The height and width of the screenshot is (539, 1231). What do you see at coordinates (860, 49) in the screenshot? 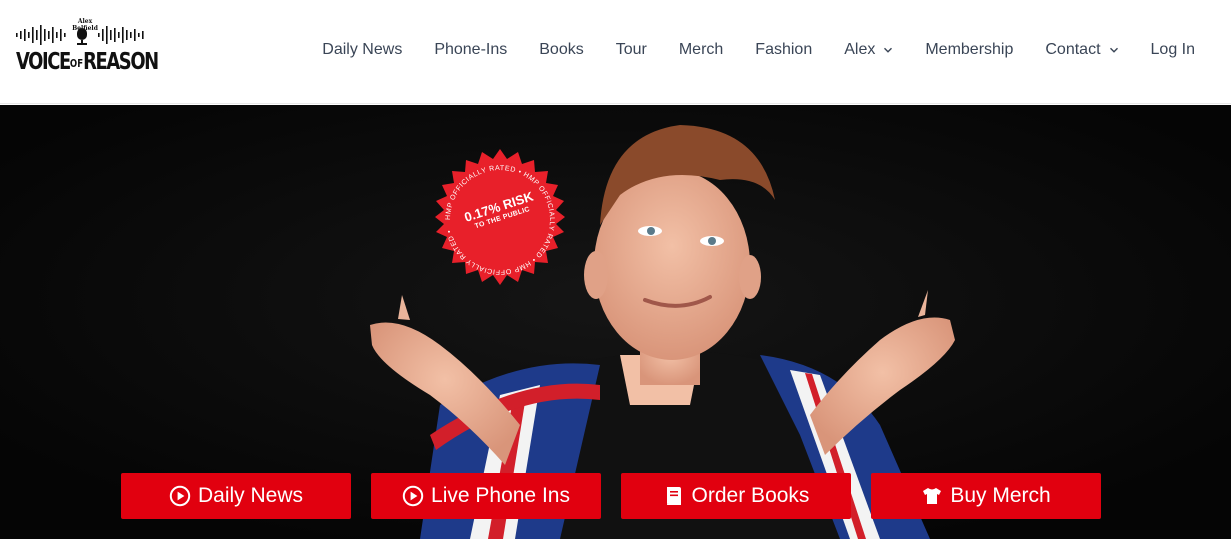
I see `nav-label: Alex` at bounding box center [860, 49].